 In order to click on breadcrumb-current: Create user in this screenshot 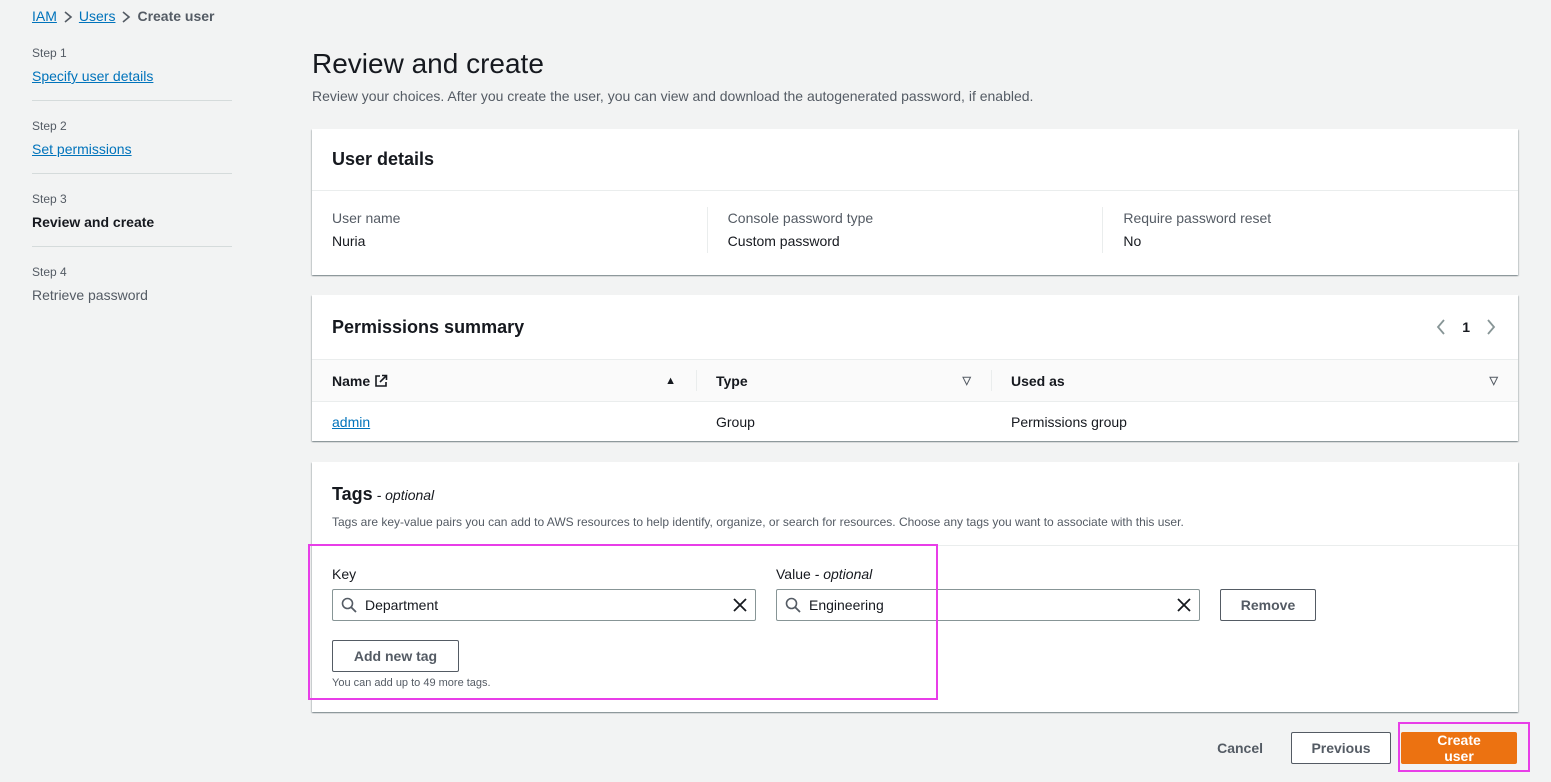, I will do `click(176, 16)`.